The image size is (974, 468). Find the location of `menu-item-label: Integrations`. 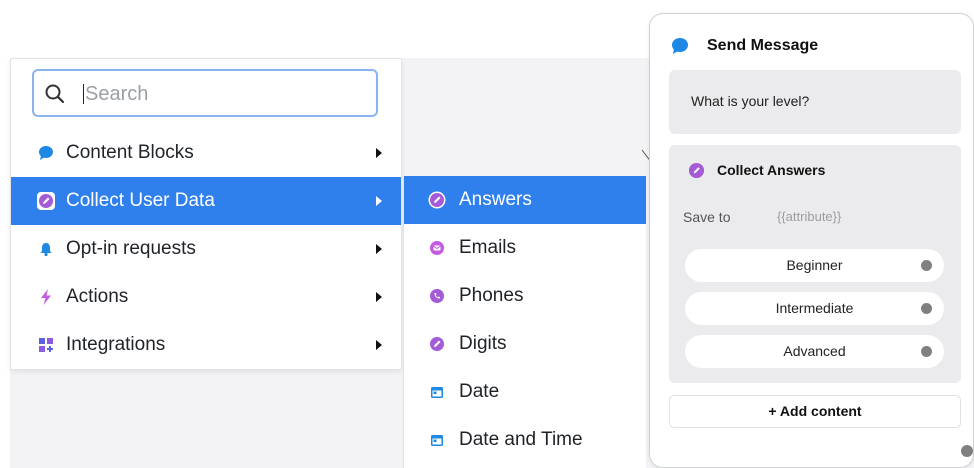

menu-item-label: Integrations is located at coordinates (116, 344).